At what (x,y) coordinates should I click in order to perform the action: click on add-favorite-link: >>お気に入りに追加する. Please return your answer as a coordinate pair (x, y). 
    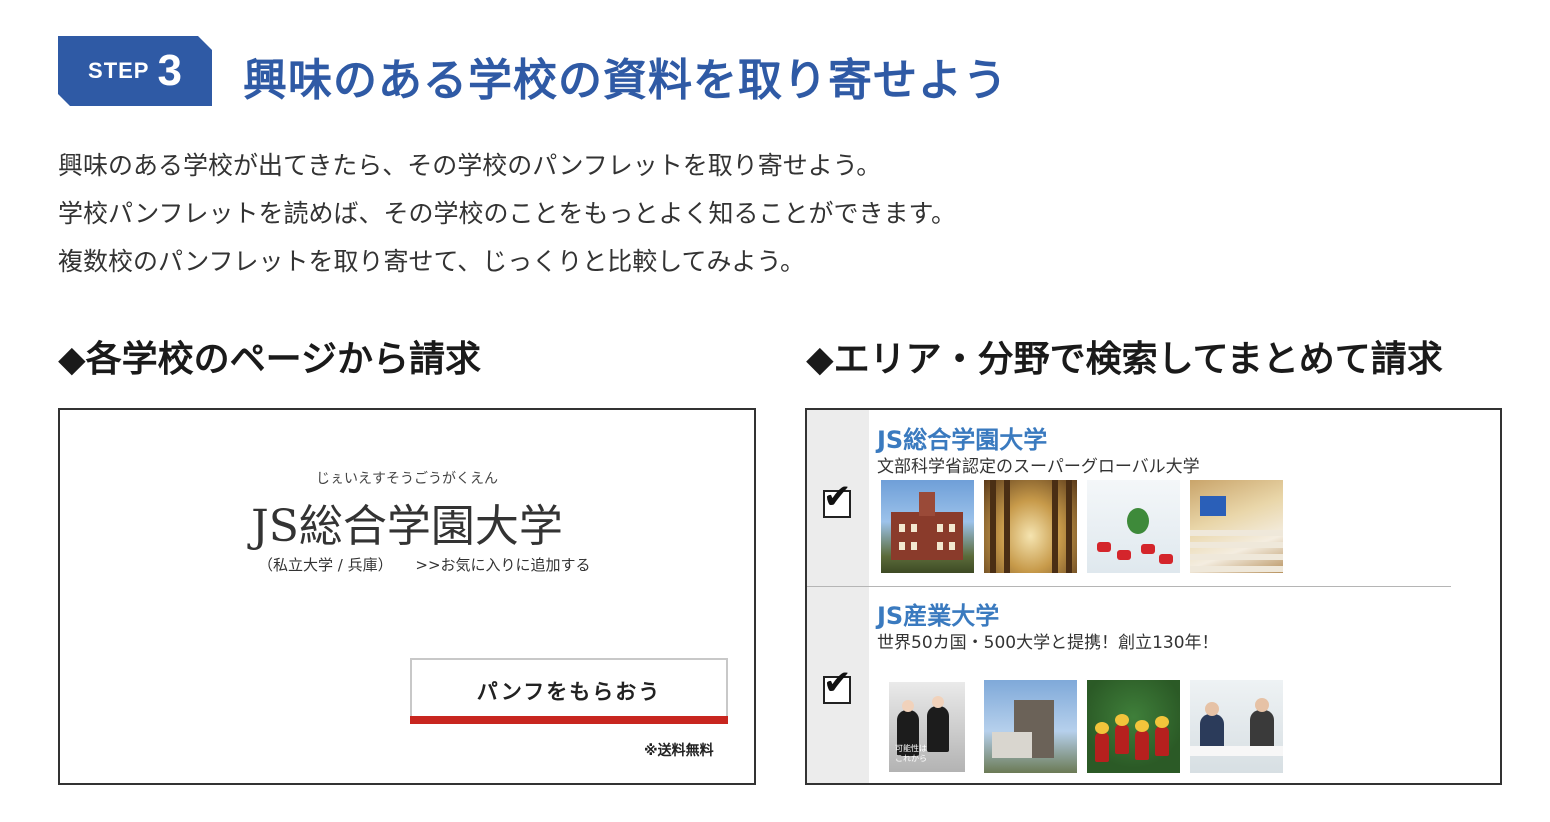
    Looking at the image, I should click on (502, 565).